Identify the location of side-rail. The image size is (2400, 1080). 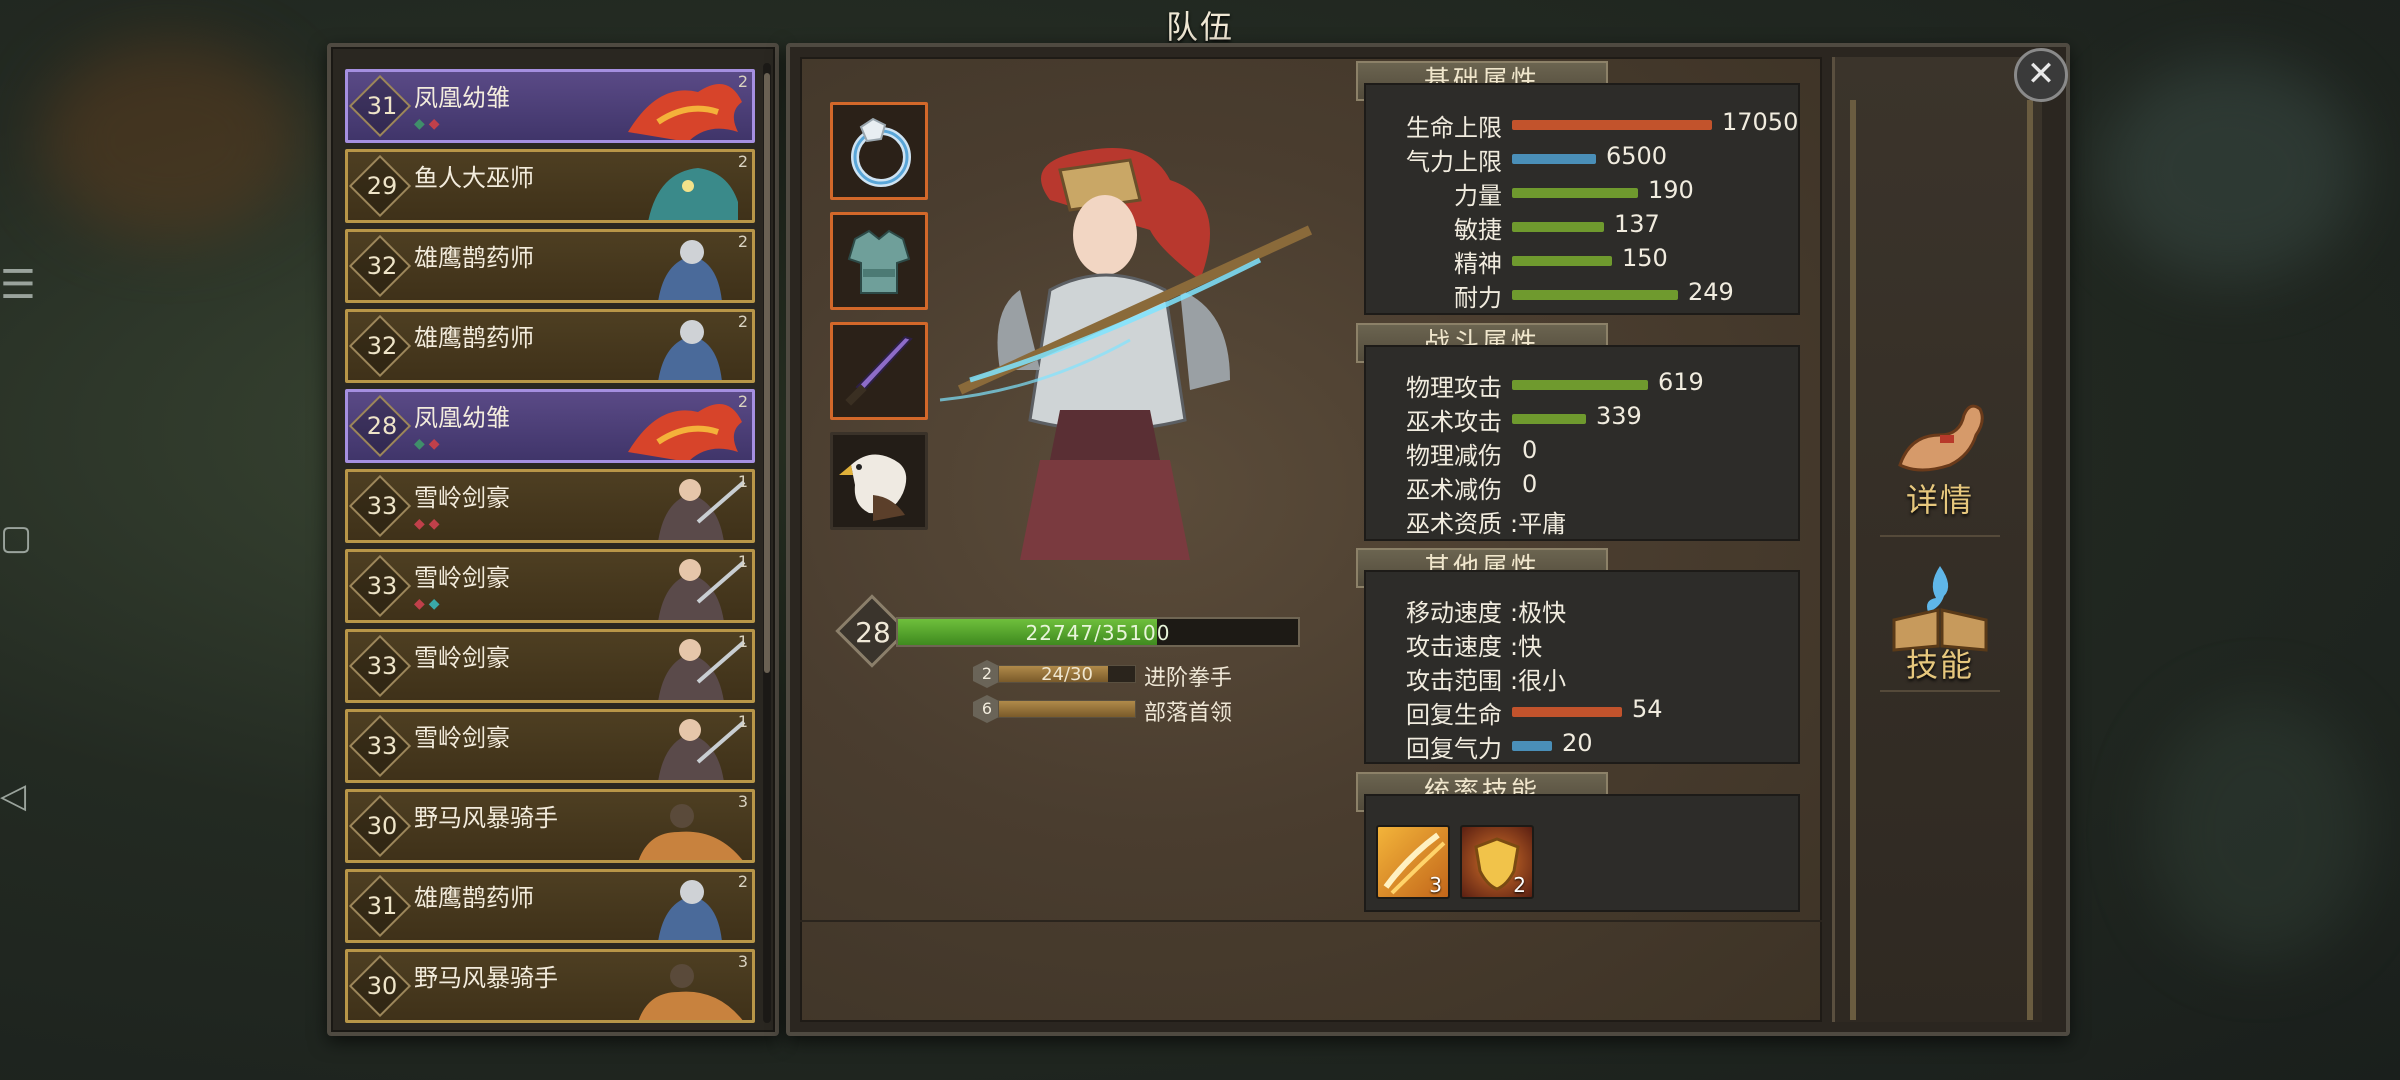
(1853, 560).